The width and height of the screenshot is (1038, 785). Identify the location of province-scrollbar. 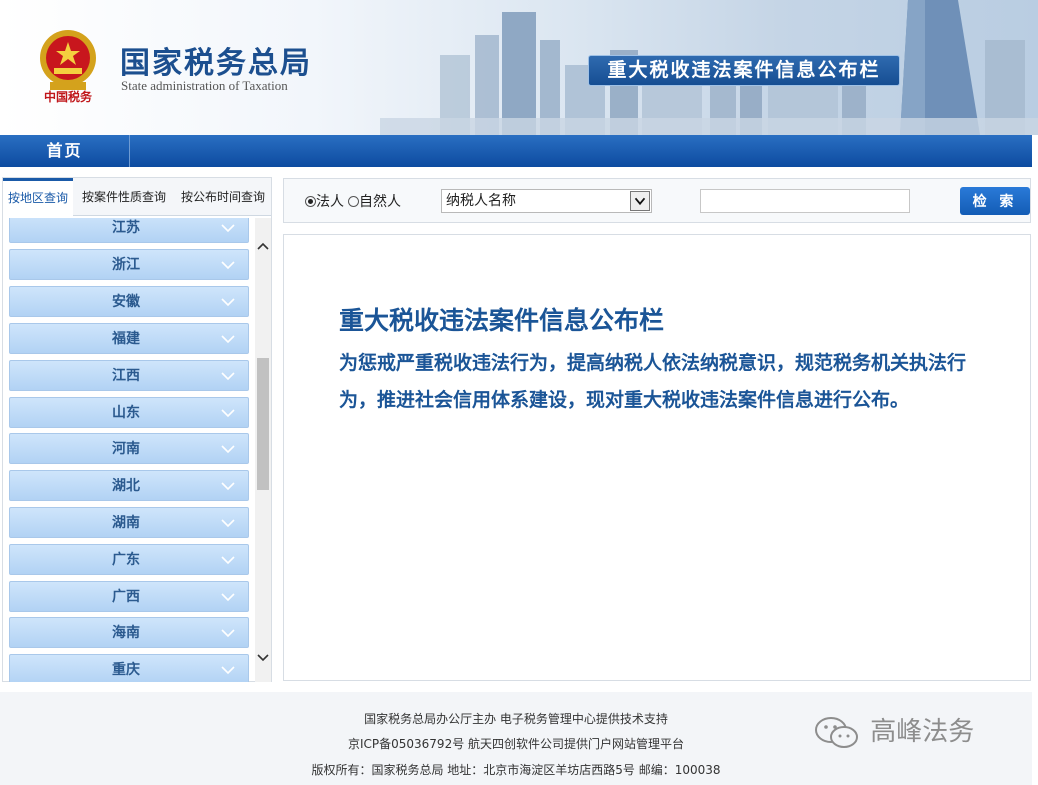
(263, 450).